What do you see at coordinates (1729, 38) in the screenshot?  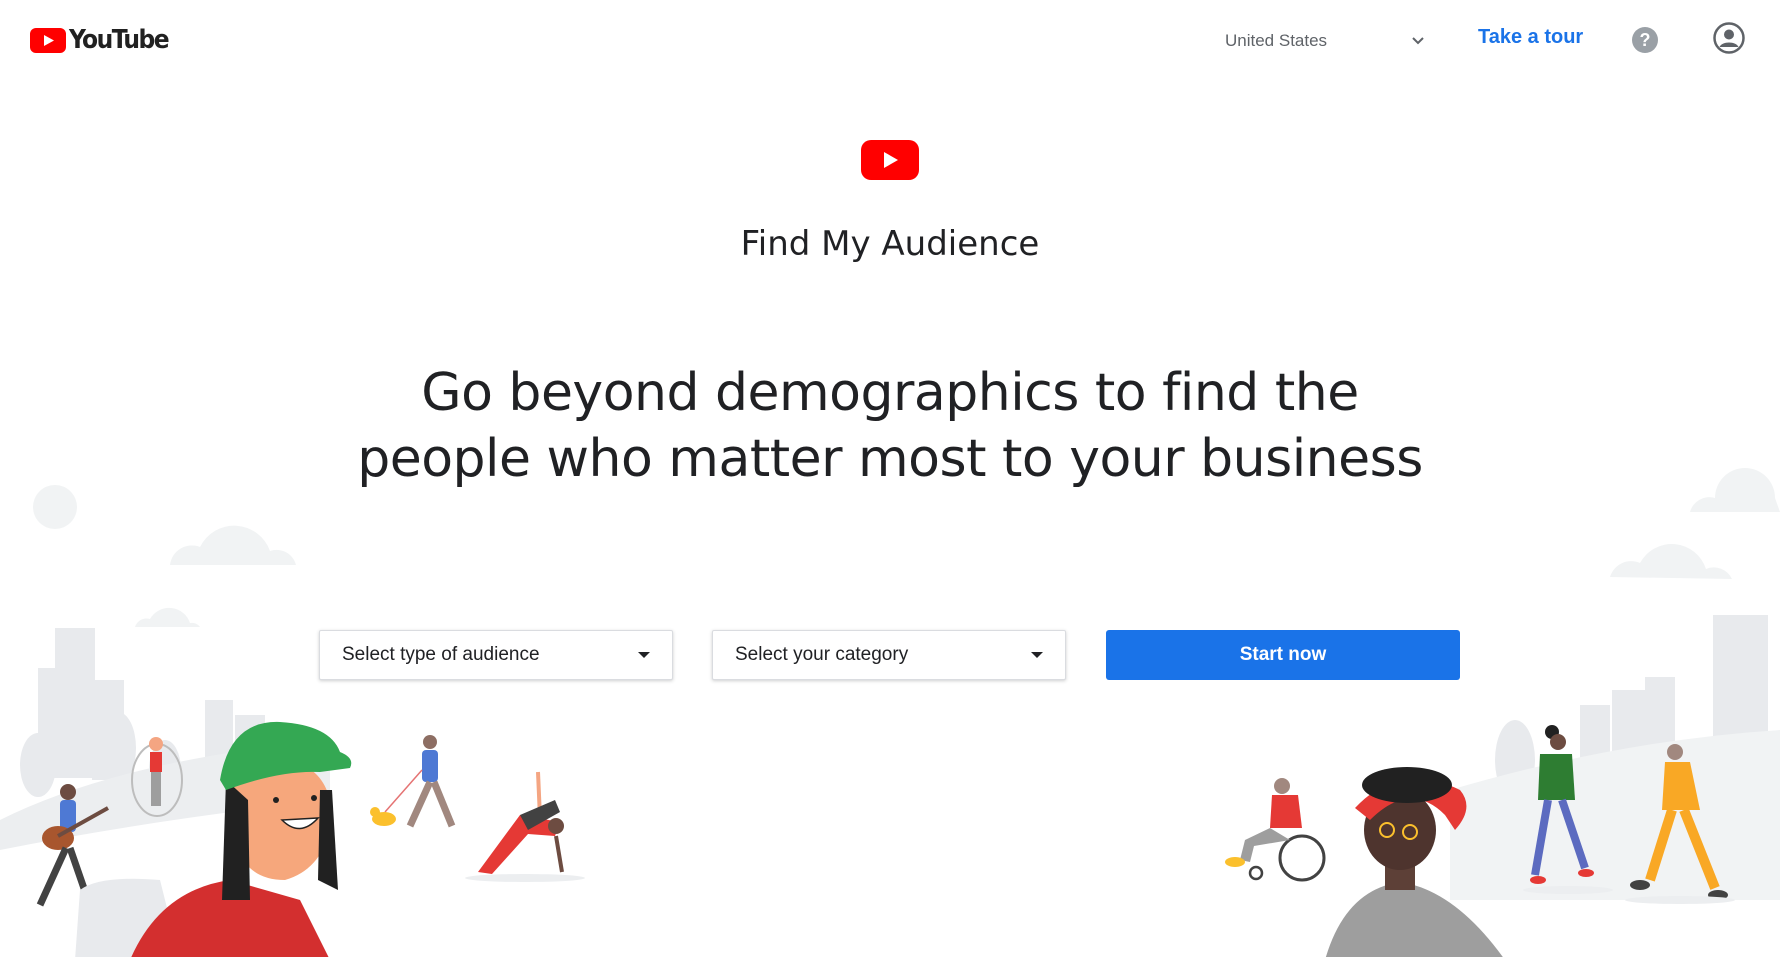 I see `account-circle-icon` at bounding box center [1729, 38].